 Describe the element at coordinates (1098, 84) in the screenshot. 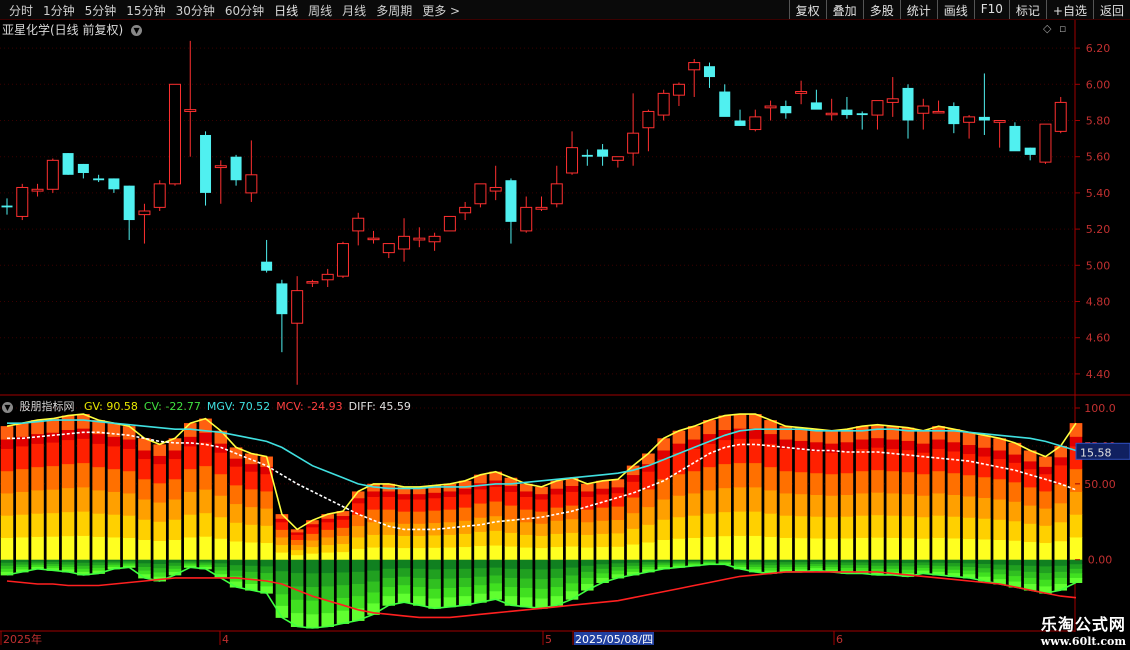

I see `price-tick-label: 6.00` at that location.